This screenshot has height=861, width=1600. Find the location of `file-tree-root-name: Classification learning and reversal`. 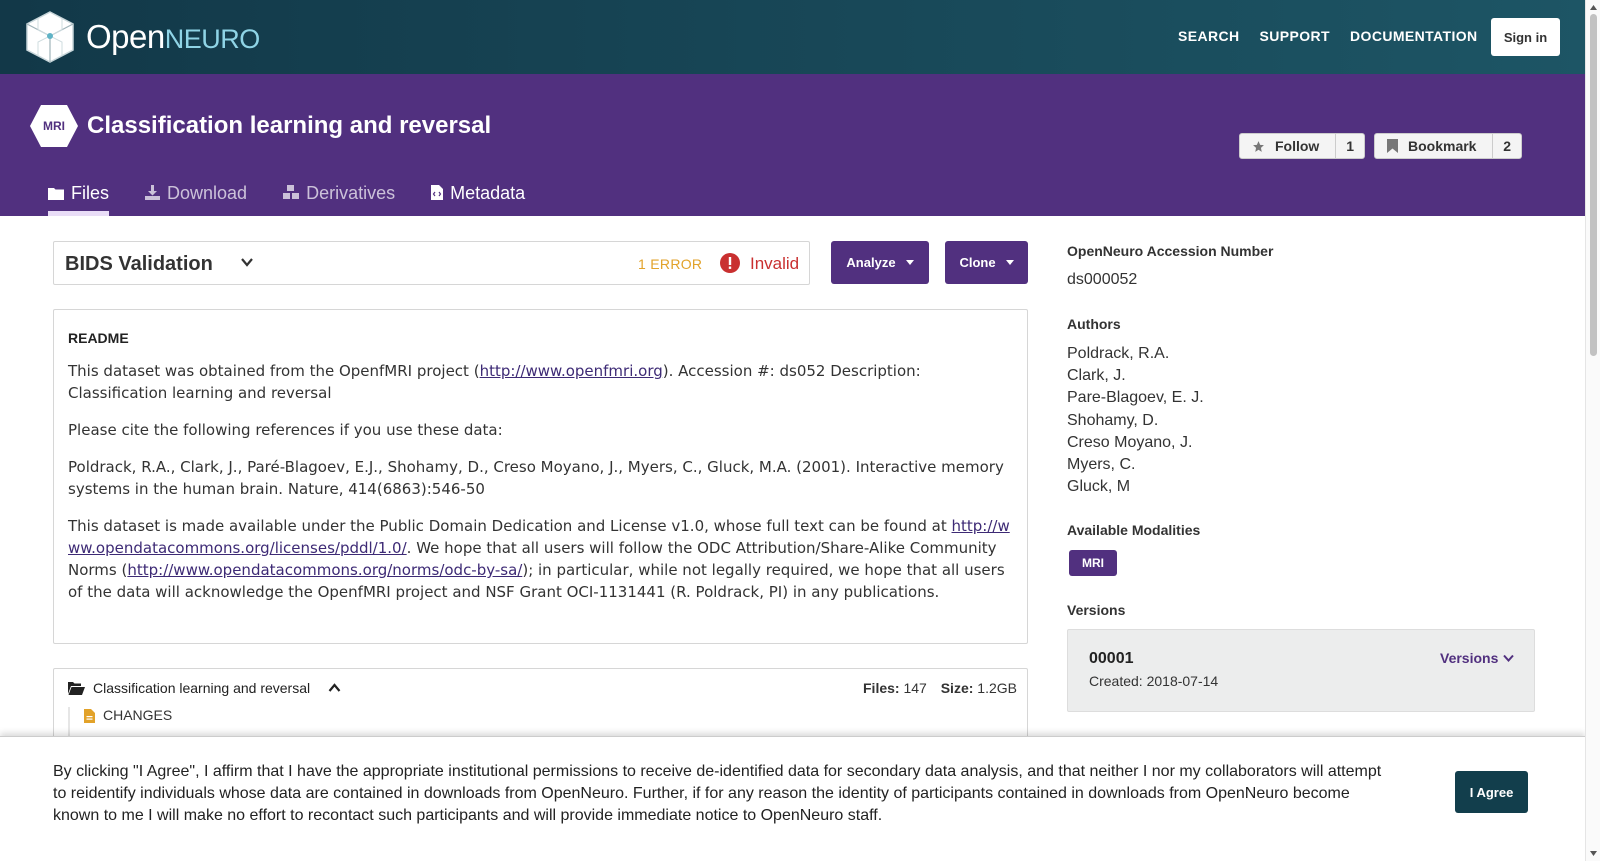

file-tree-root-name: Classification learning and reversal is located at coordinates (202, 688).